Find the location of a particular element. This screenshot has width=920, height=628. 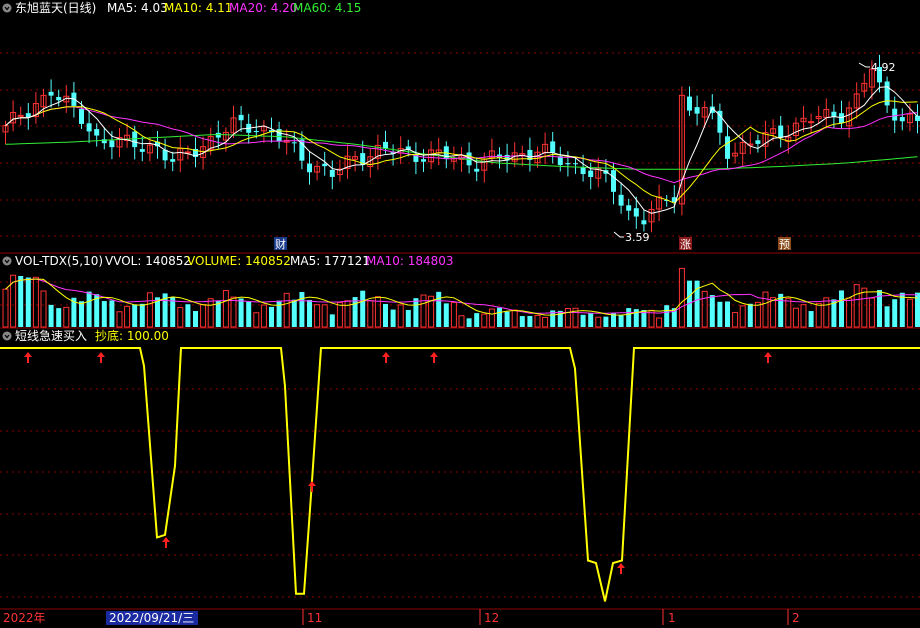

event-marker-forecast-label: 预 is located at coordinates (784, 244).